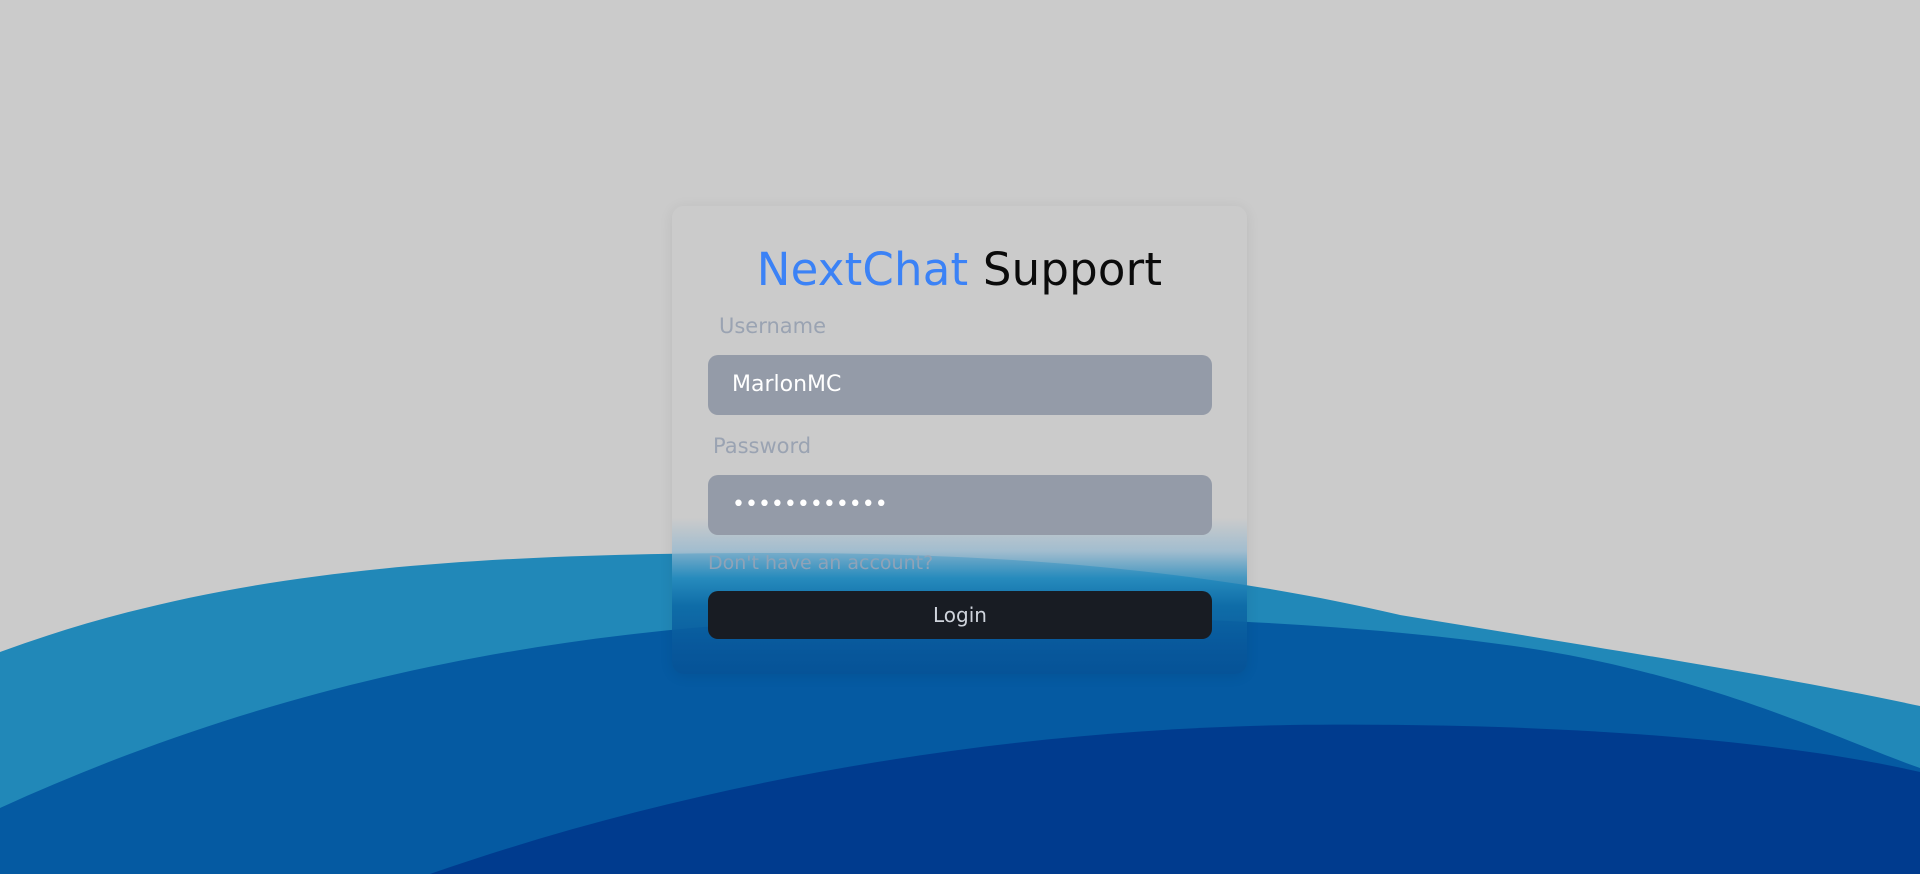 This screenshot has height=874, width=1920. I want to click on signup-link: Don't have an account?, so click(820, 563).